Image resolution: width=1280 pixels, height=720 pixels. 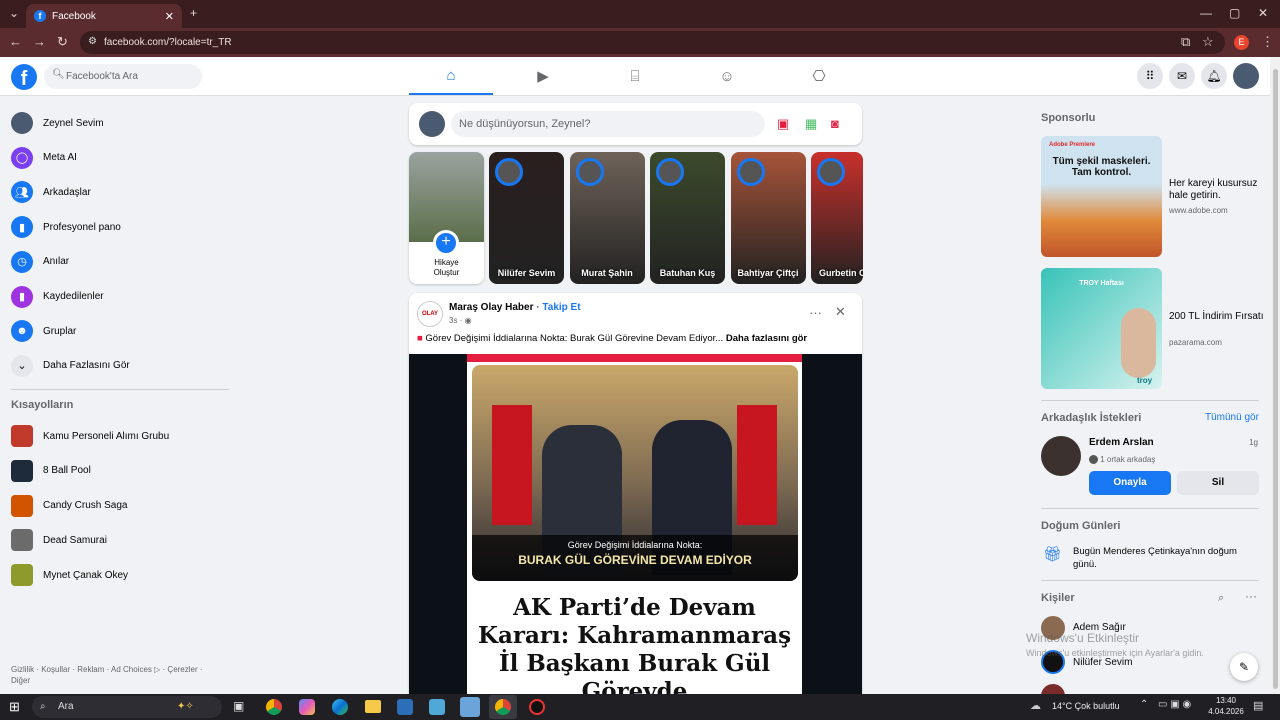 I want to click on sidebar-item: ◷ Anılar, so click(x=40, y=262).